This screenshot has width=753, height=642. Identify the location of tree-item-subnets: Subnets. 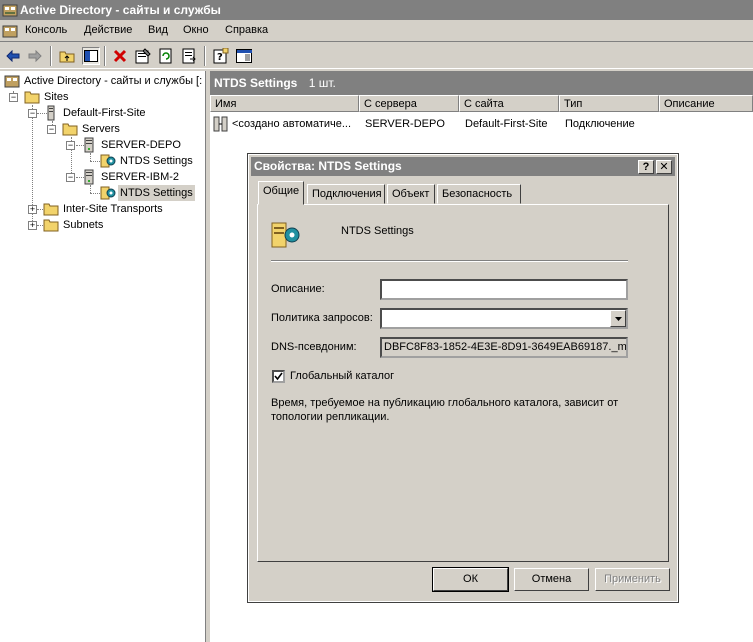
(83, 225).